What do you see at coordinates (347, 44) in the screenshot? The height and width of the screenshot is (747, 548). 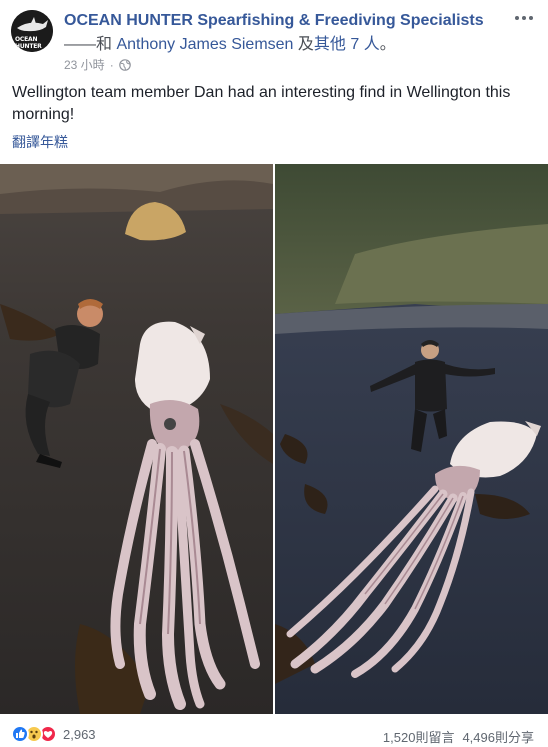 I see `others-link: 其他 7 人` at bounding box center [347, 44].